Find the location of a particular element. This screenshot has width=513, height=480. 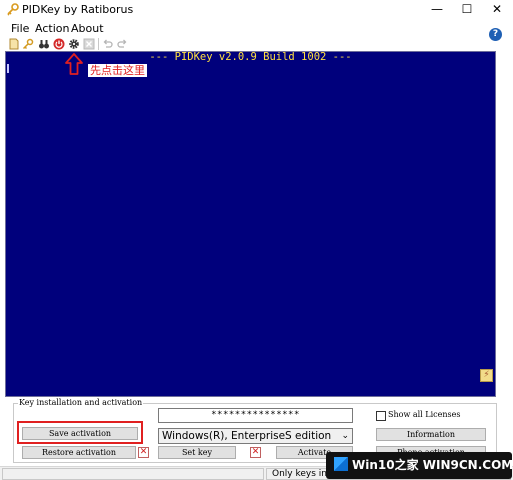

menu-bar: File Action About is located at coordinates (256, 28).